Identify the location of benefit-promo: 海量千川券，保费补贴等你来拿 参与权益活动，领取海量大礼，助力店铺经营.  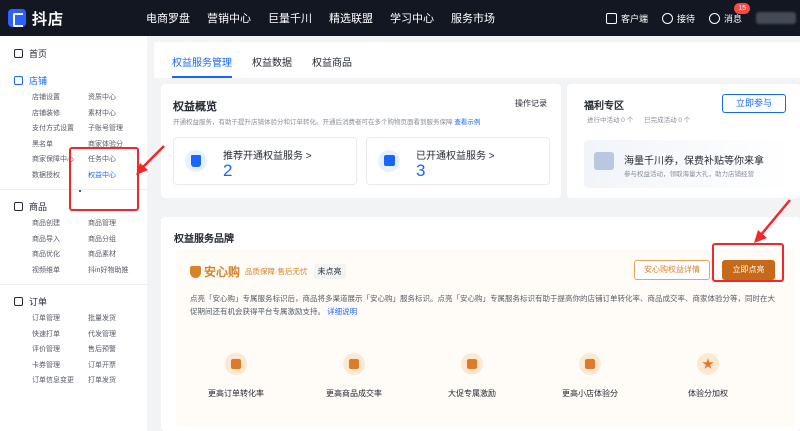
(688, 164).